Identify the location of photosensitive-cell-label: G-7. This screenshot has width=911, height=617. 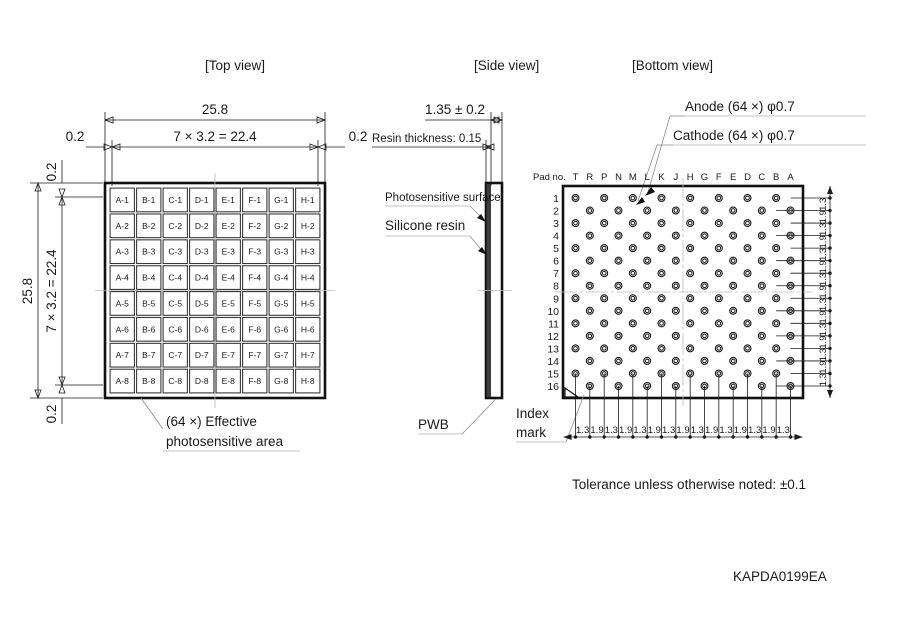
(281, 355).